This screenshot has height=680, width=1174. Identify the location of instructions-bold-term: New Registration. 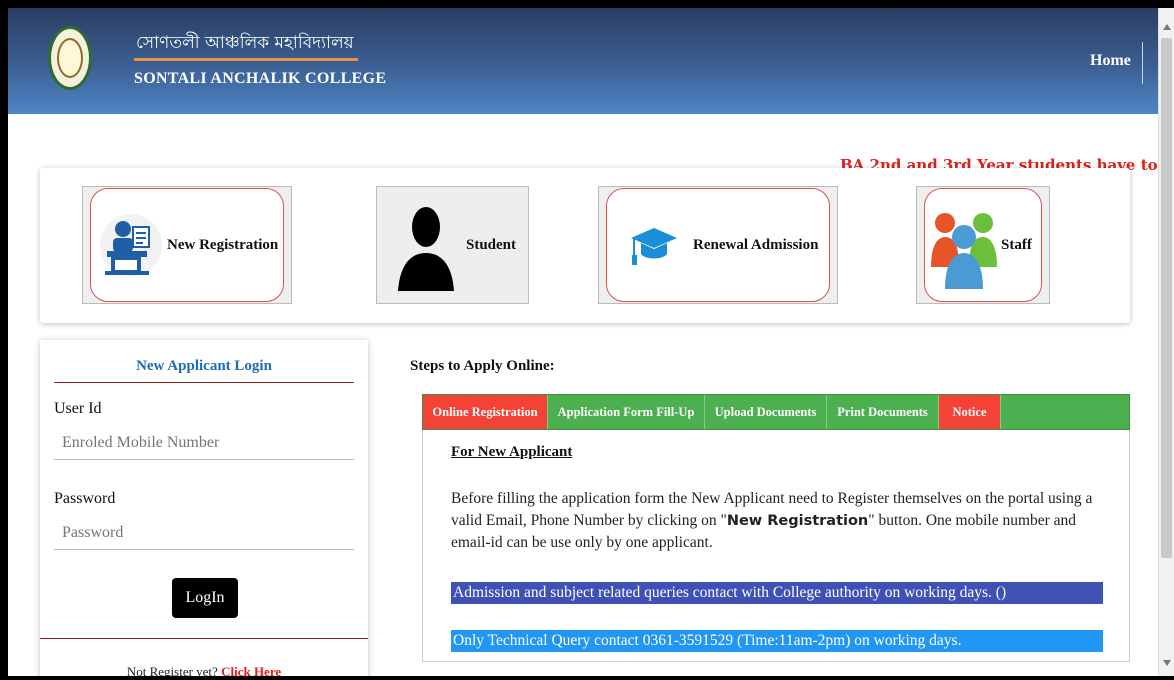
(797, 521).